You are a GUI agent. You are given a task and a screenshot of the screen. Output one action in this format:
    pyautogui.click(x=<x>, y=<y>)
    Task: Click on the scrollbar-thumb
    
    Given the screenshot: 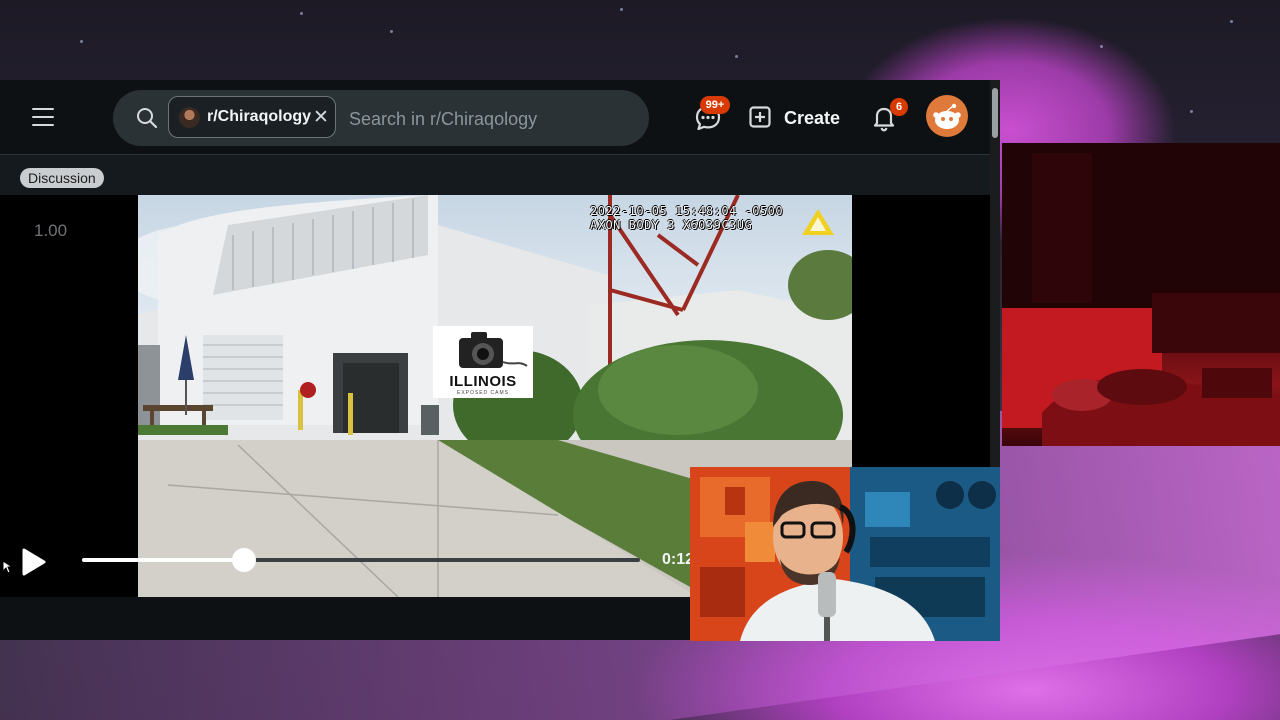 What is the action you would take?
    pyautogui.click(x=995, y=113)
    